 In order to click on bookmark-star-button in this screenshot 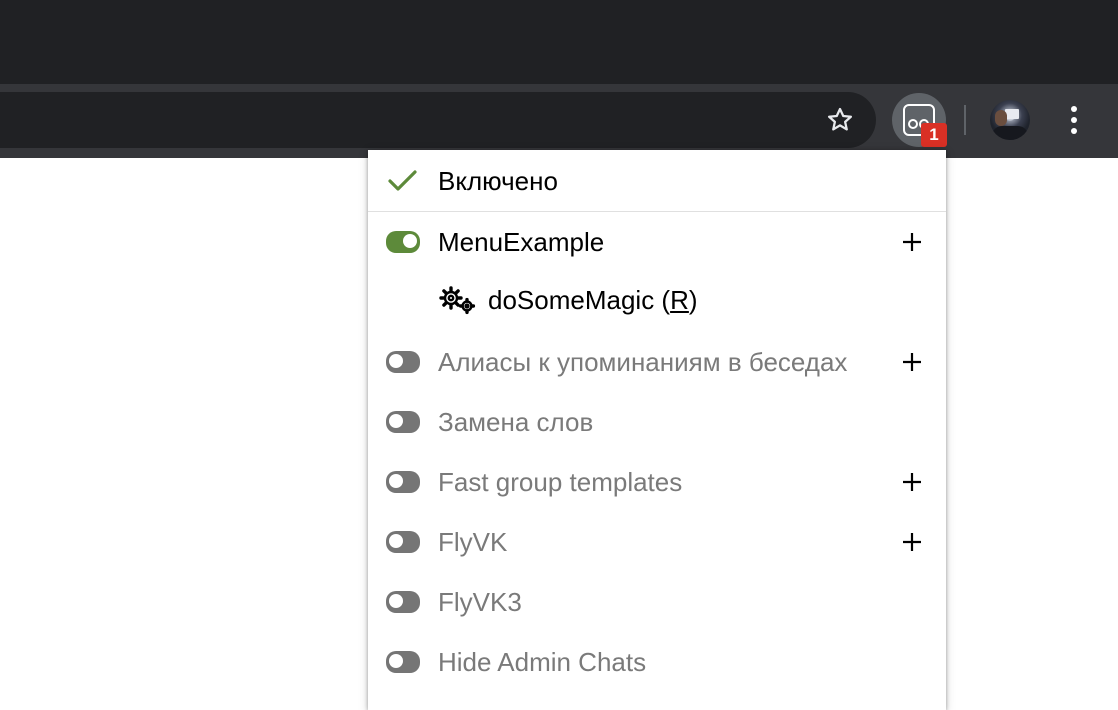, I will do `click(840, 120)`.